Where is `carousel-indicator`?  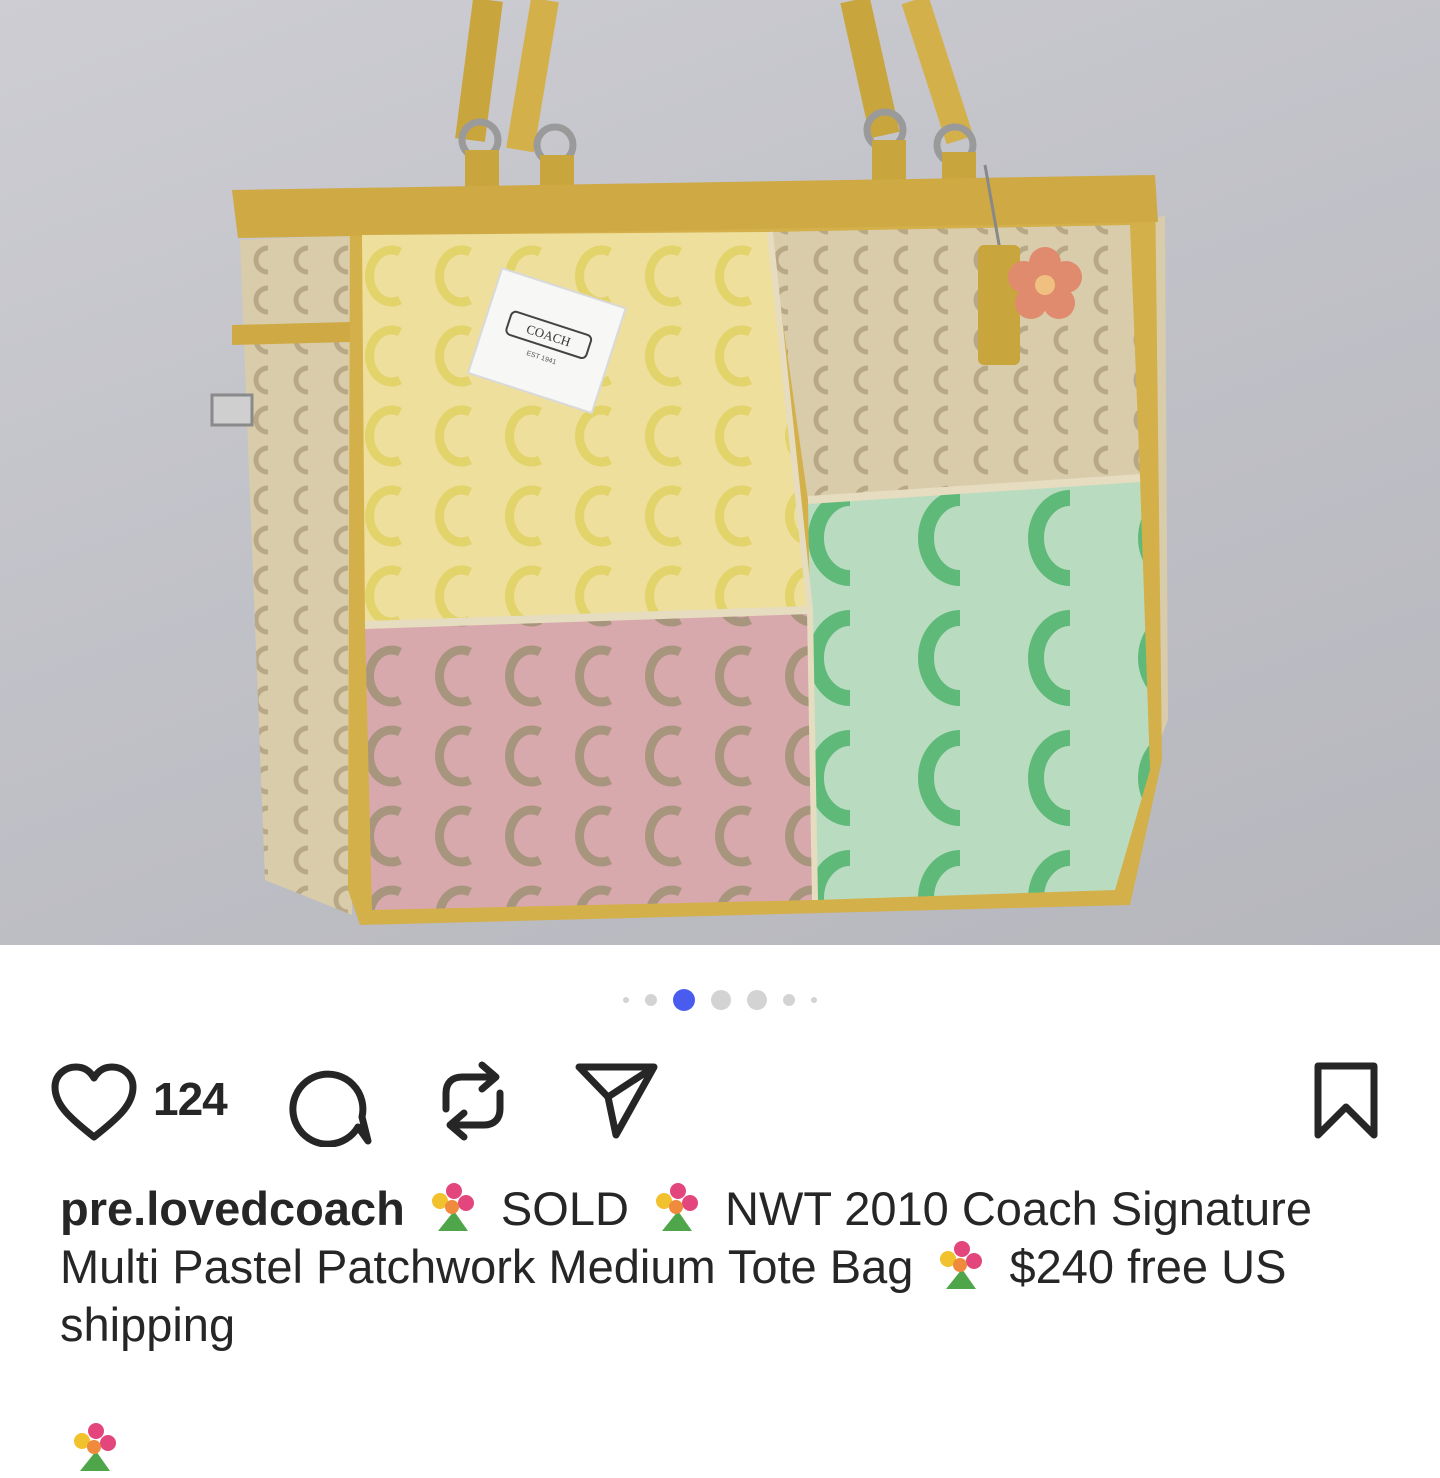
carousel-indicator is located at coordinates (720, 1000).